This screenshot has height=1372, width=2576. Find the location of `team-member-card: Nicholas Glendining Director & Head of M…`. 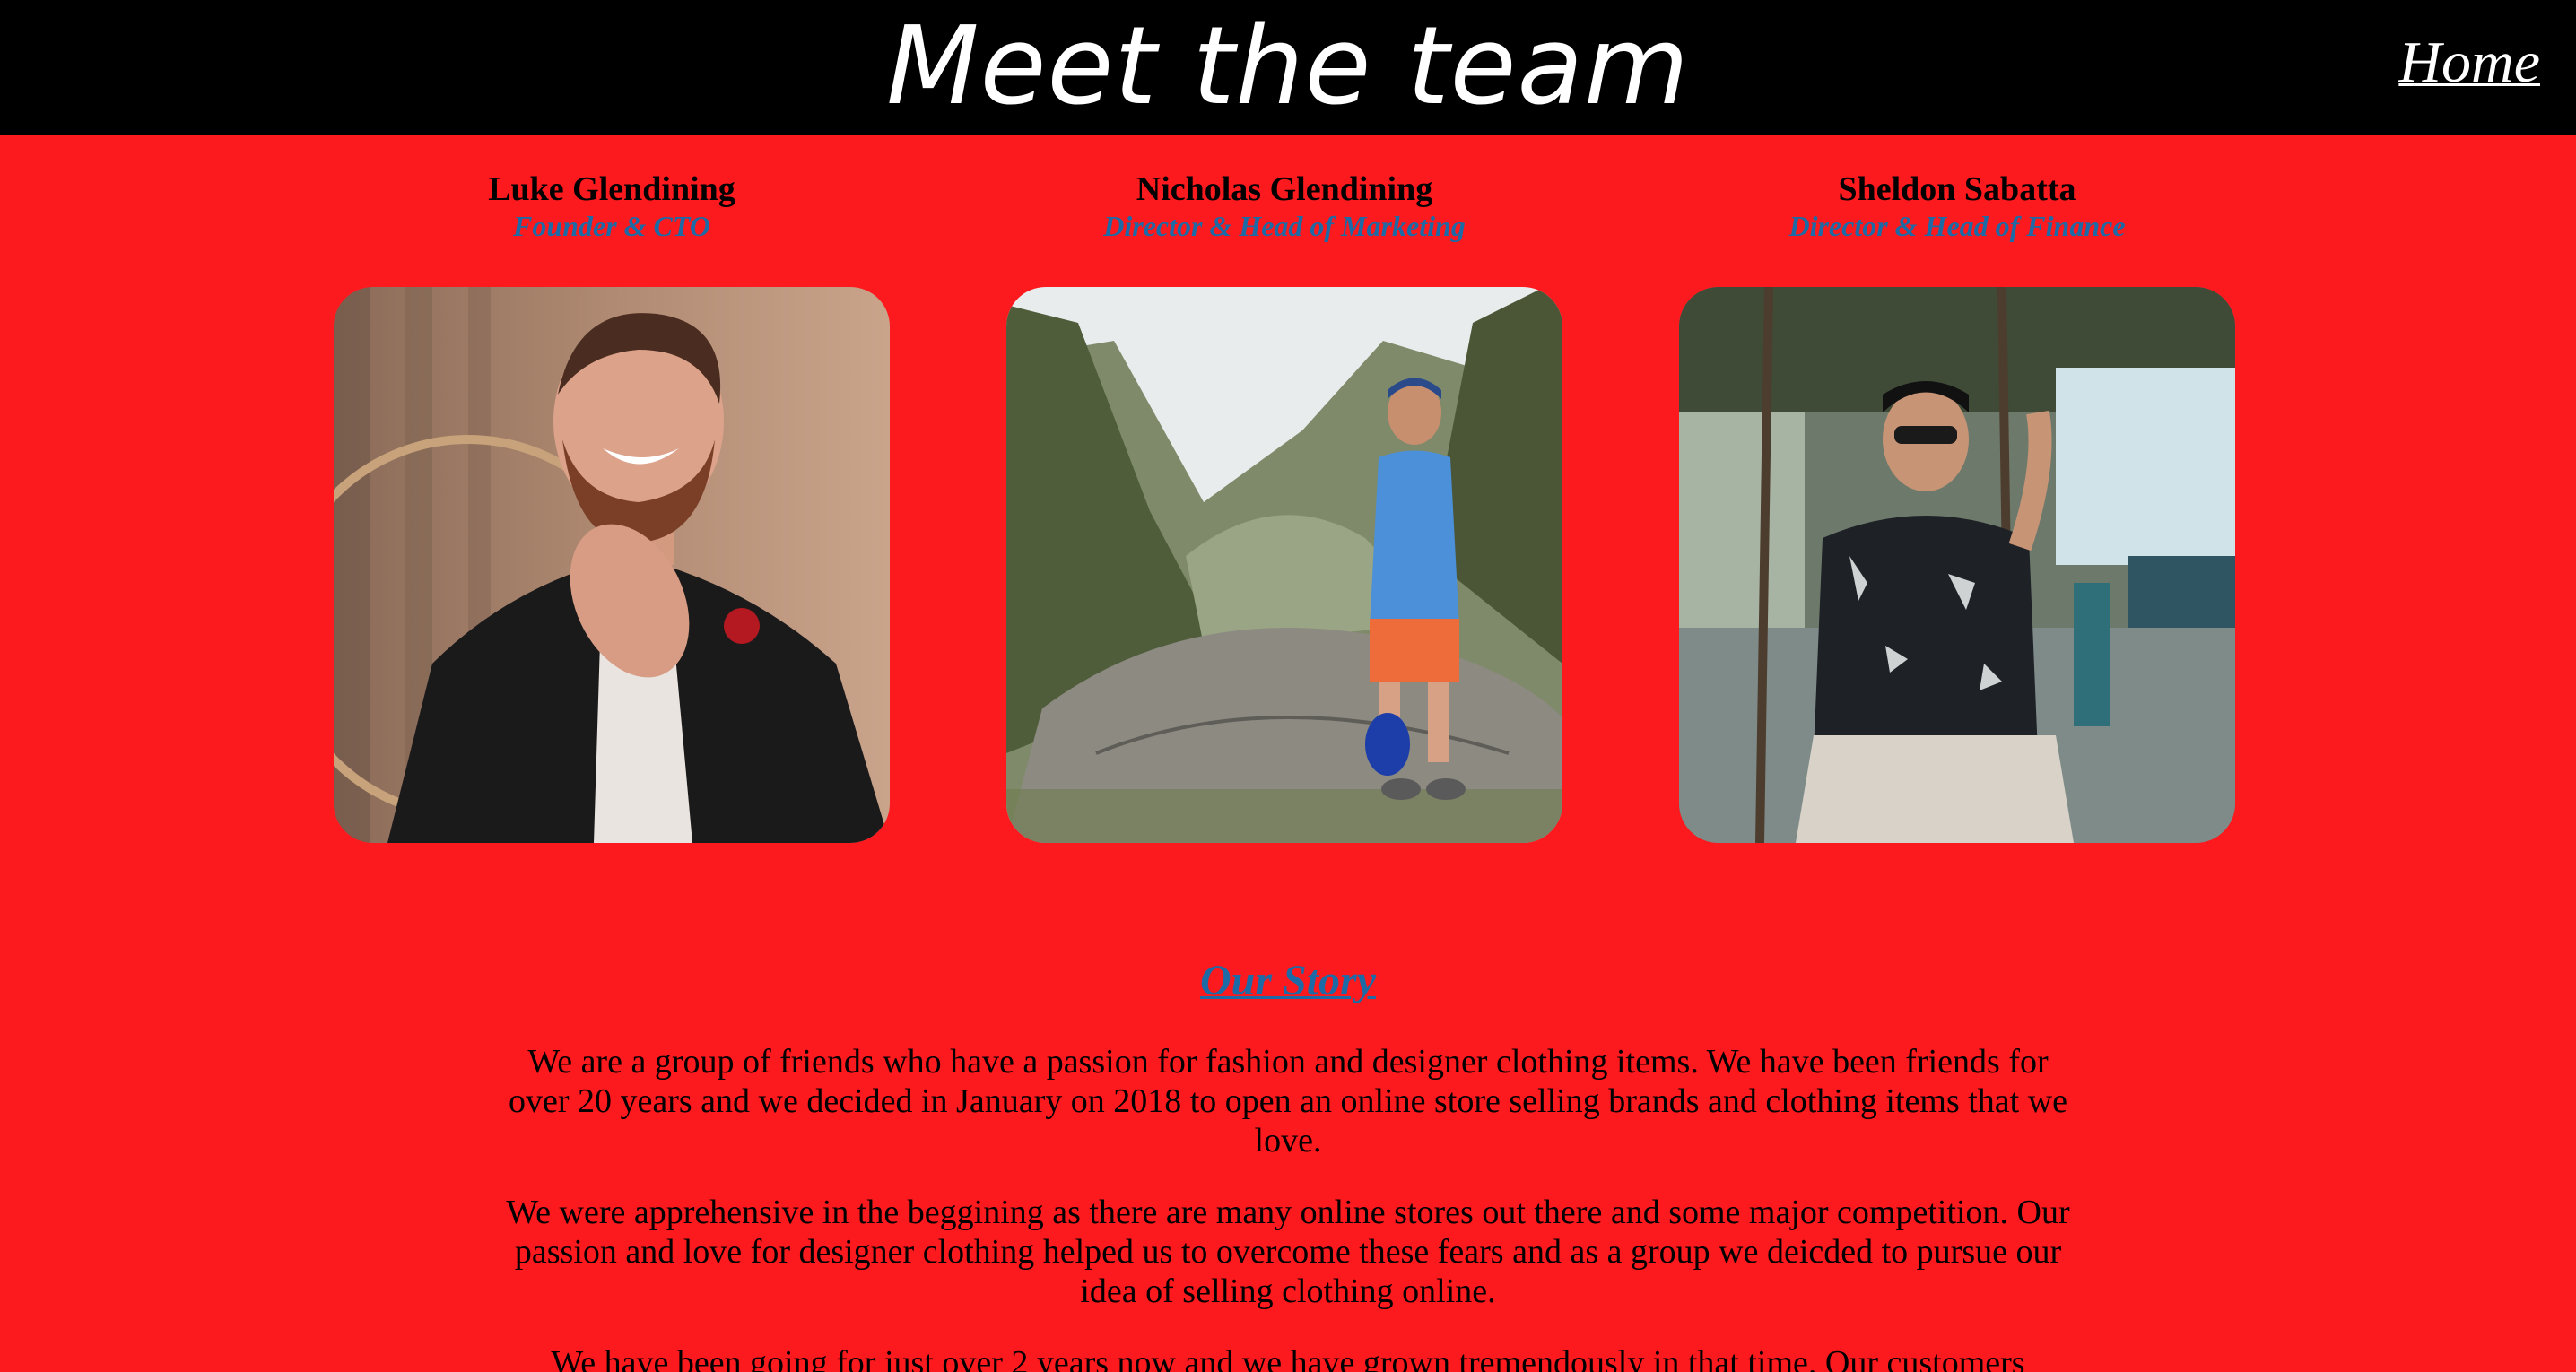

team-member-card: Nicholas Glendining Director & Head of M… is located at coordinates (1284, 205).